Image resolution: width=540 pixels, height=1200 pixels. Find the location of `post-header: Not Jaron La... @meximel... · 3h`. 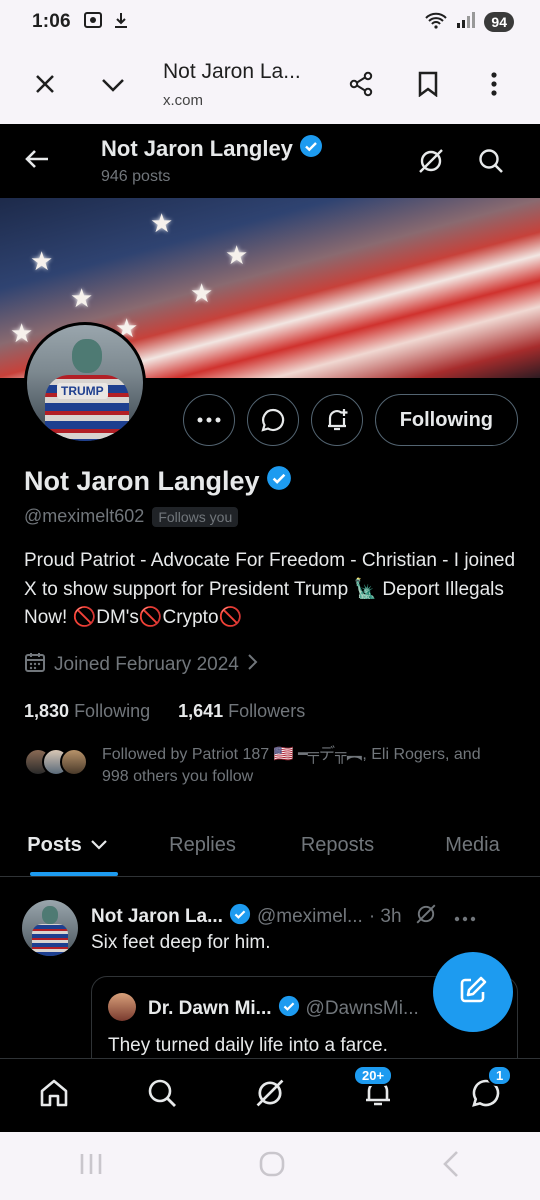

post-header: Not Jaron La... @meximel... · 3h is located at coordinates (283, 917).